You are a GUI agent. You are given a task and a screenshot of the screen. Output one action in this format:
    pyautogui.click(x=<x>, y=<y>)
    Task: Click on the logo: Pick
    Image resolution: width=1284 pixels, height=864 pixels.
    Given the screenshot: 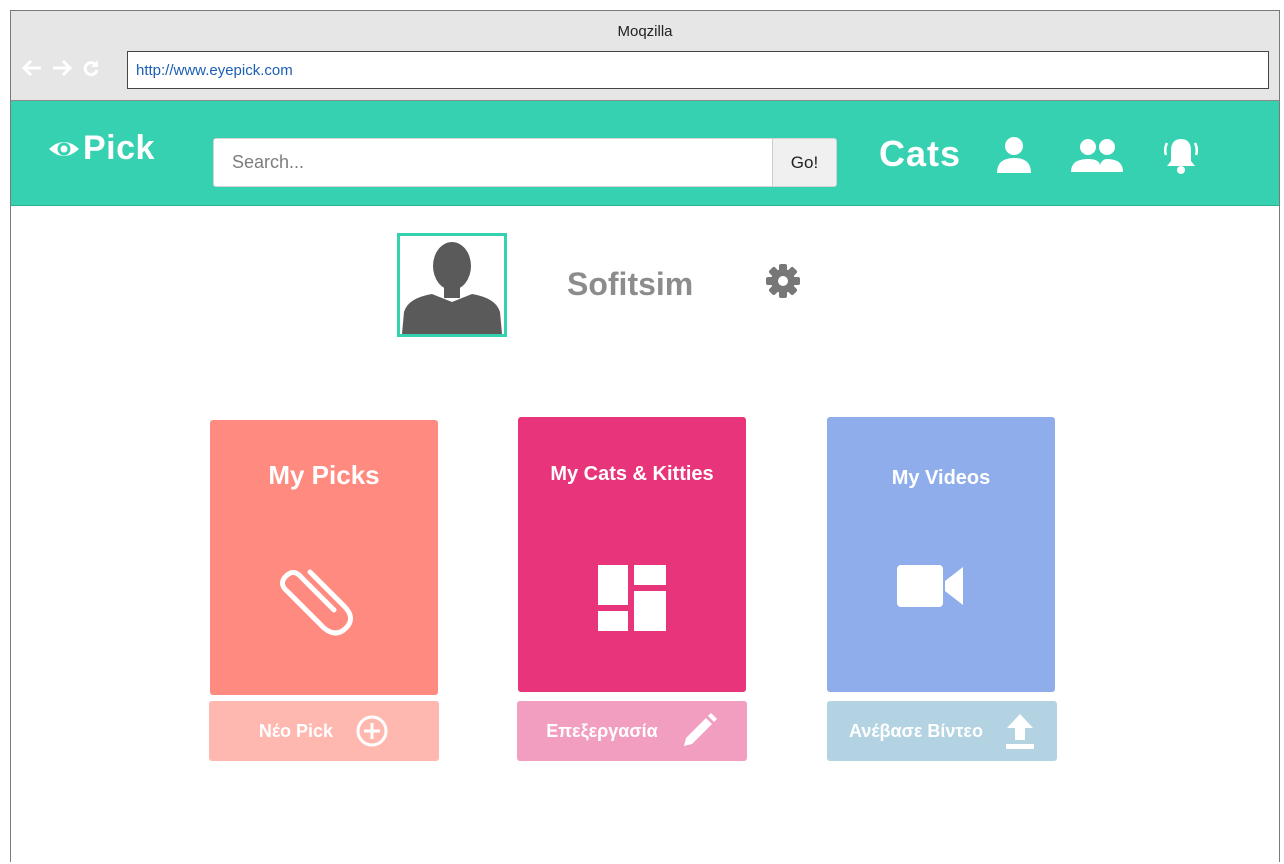 What is the action you would take?
    pyautogui.click(x=101, y=148)
    